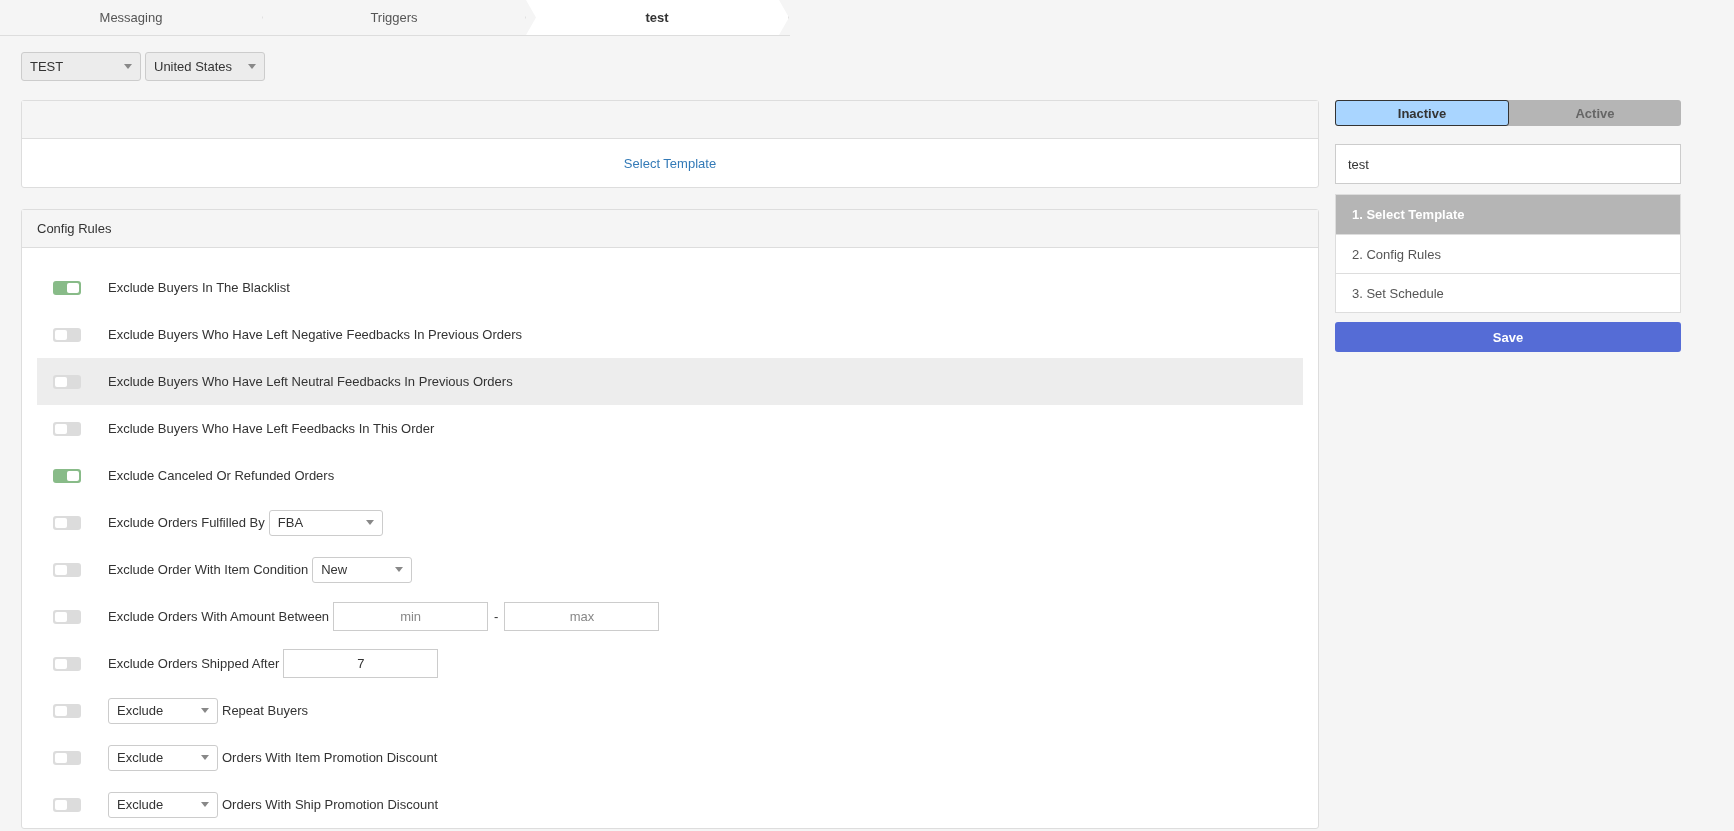 The width and height of the screenshot is (1734, 831). Describe the element at coordinates (330, 757) in the screenshot. I see `rule-label: Orders With Item Promotion Discount` at that location.